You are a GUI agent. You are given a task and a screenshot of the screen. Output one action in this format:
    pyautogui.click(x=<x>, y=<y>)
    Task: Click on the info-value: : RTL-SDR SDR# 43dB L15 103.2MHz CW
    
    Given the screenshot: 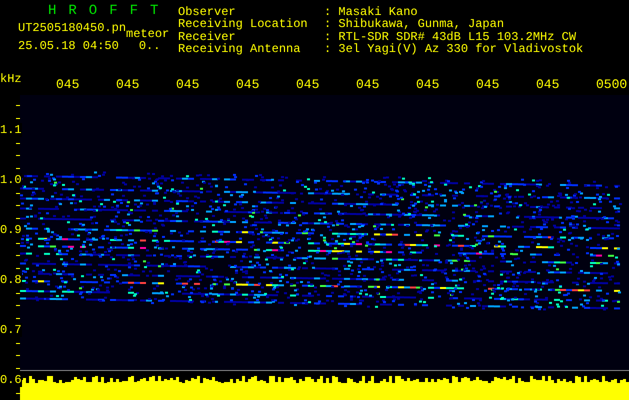 What is the action you would take?
    pyautogui.click(x=450, y=36)
    